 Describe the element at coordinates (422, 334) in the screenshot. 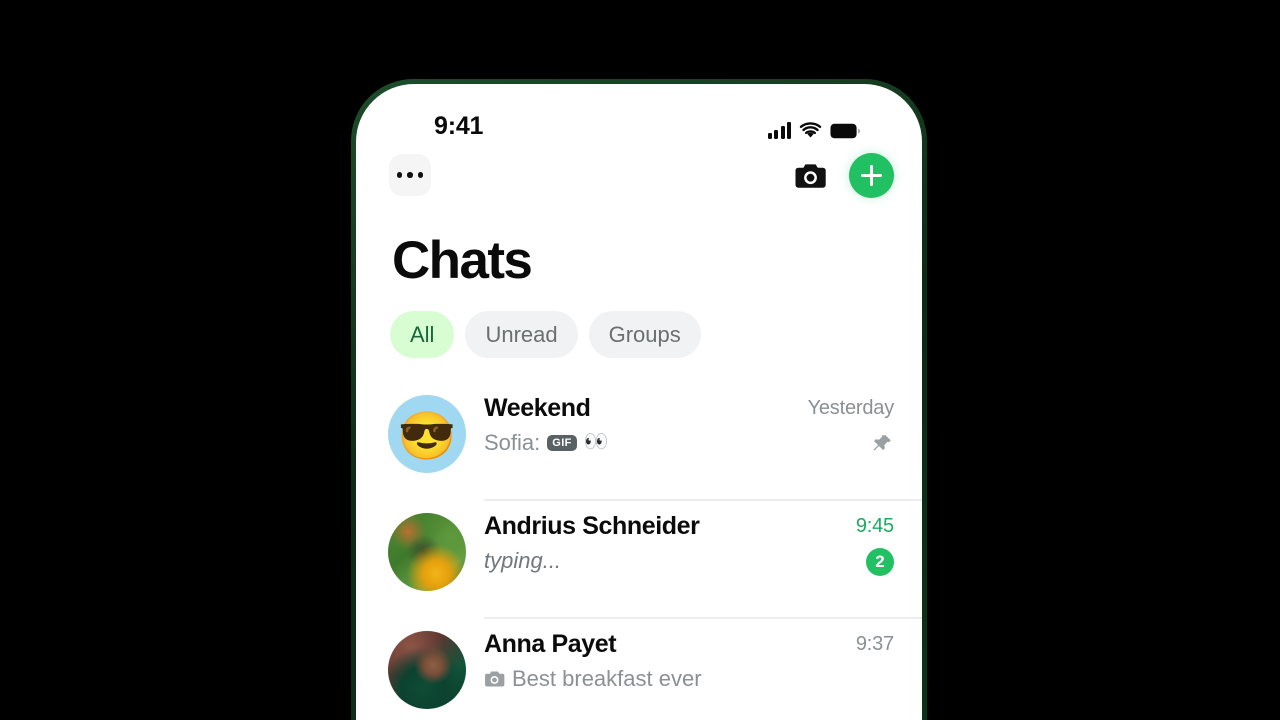

I see `filter-chip-all: All` at that location.